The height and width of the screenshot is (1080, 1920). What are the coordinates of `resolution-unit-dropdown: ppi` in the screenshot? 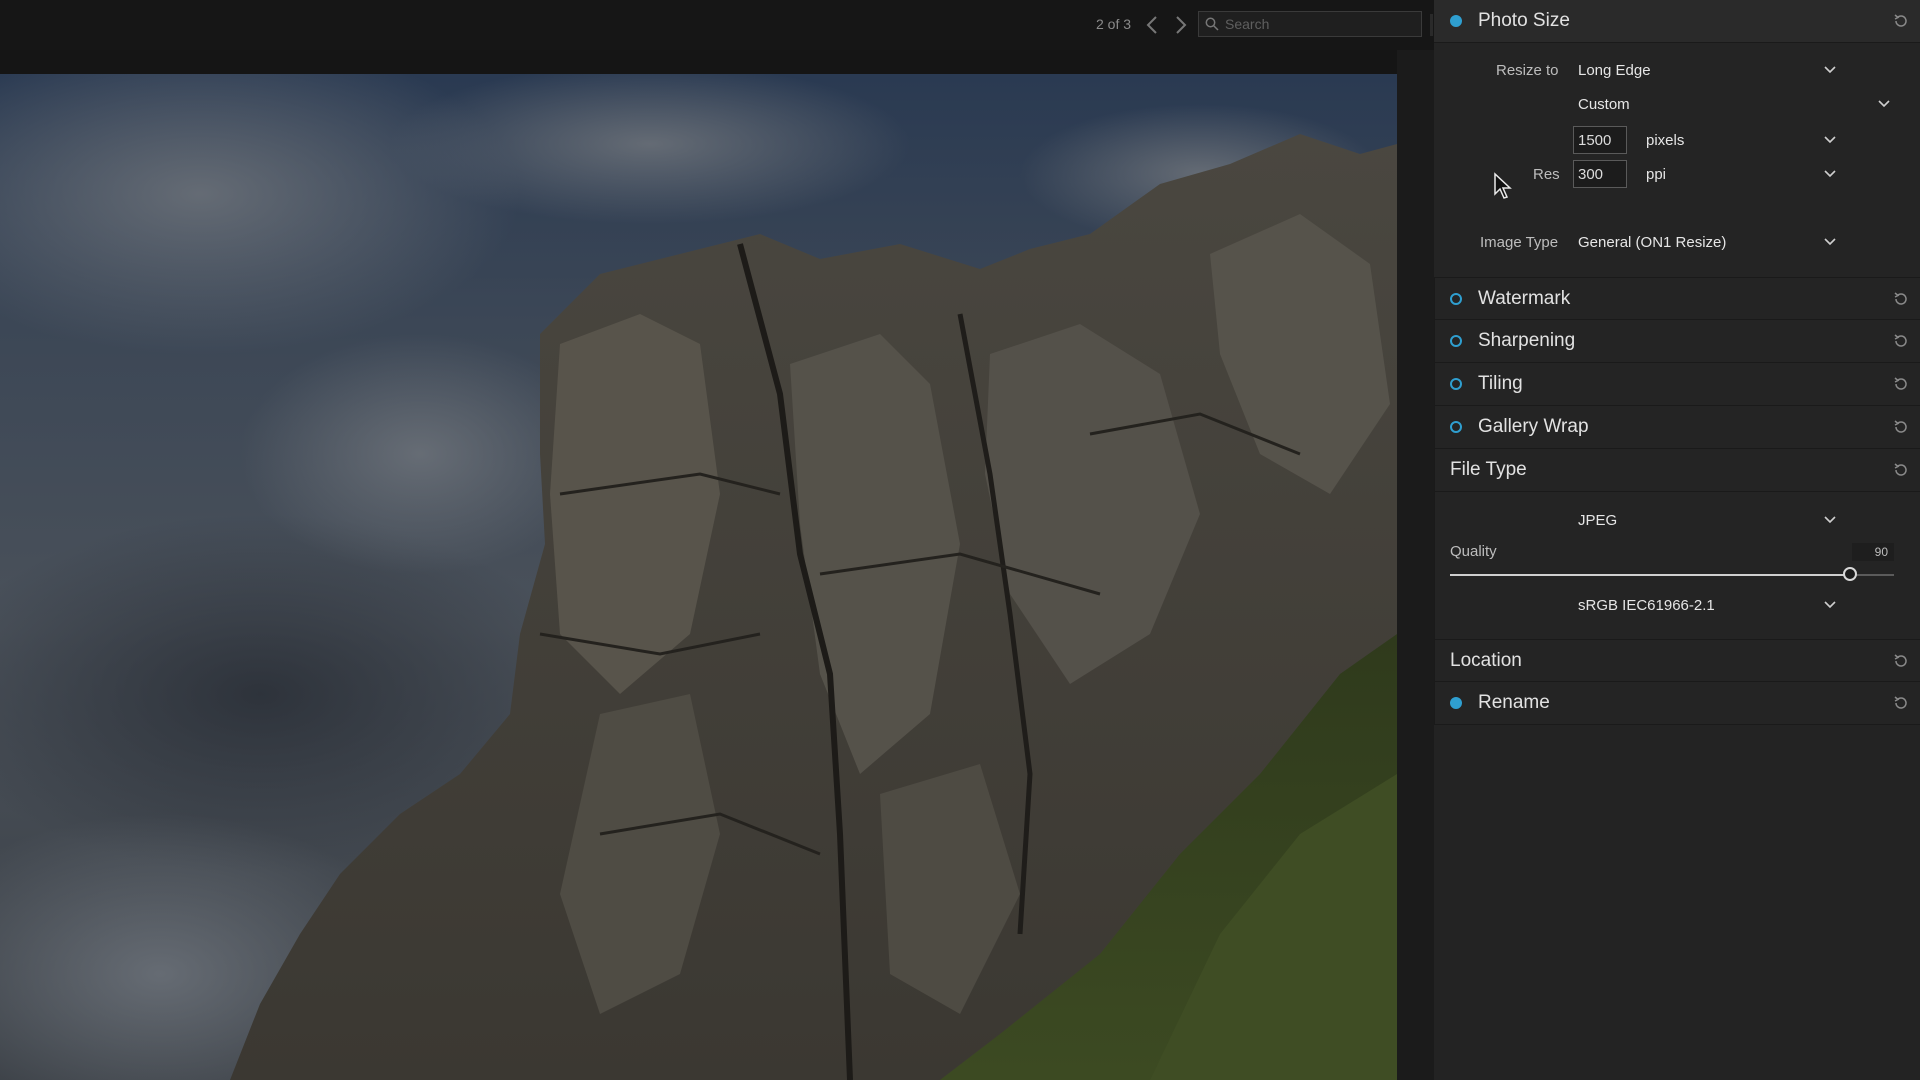 It's located at (1656, 174).